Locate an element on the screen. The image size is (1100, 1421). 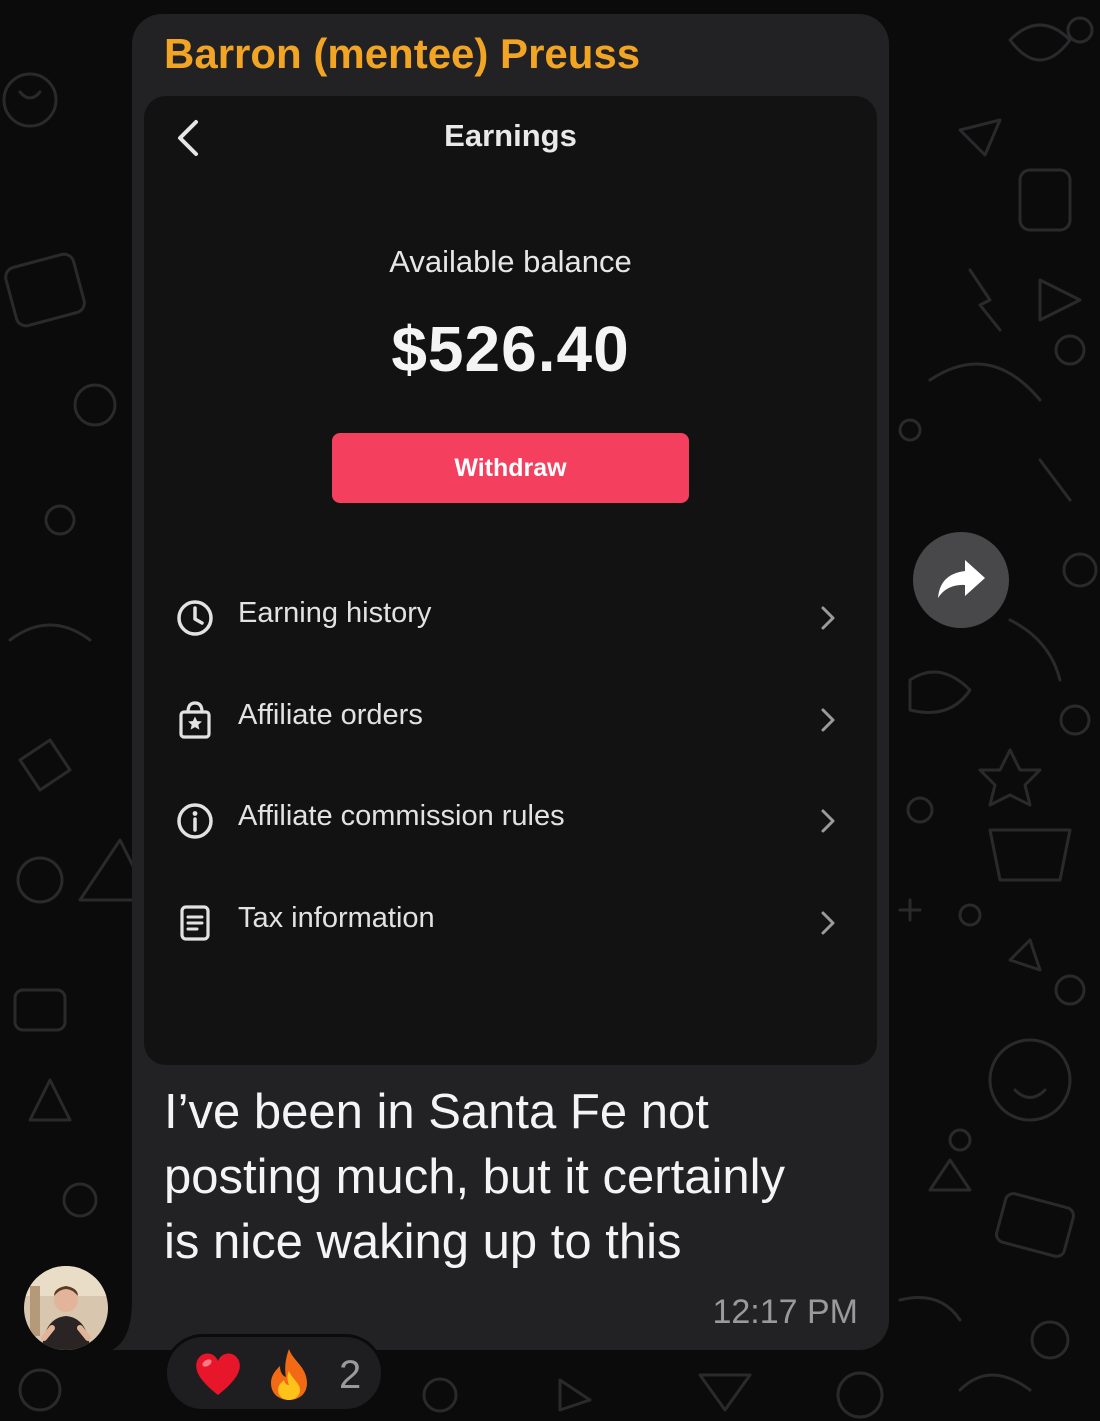
menu-item-affiliate-orders: Affiliate orders is located at coordinates (510, 718).